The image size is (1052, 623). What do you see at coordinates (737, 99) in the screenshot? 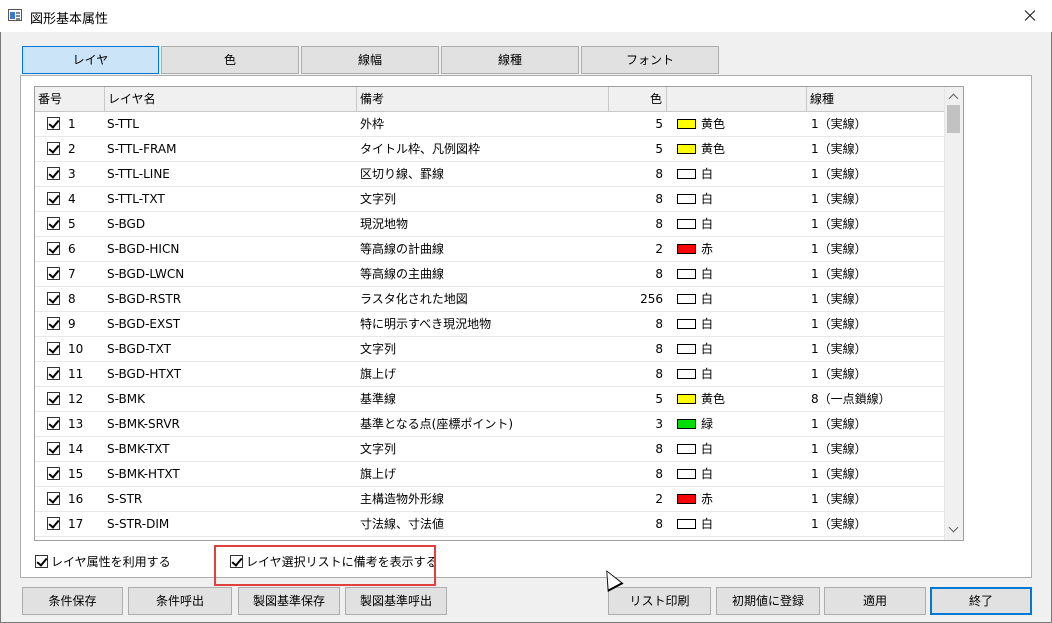
I see `header-color-swatch` at bounding box center [737, 99].